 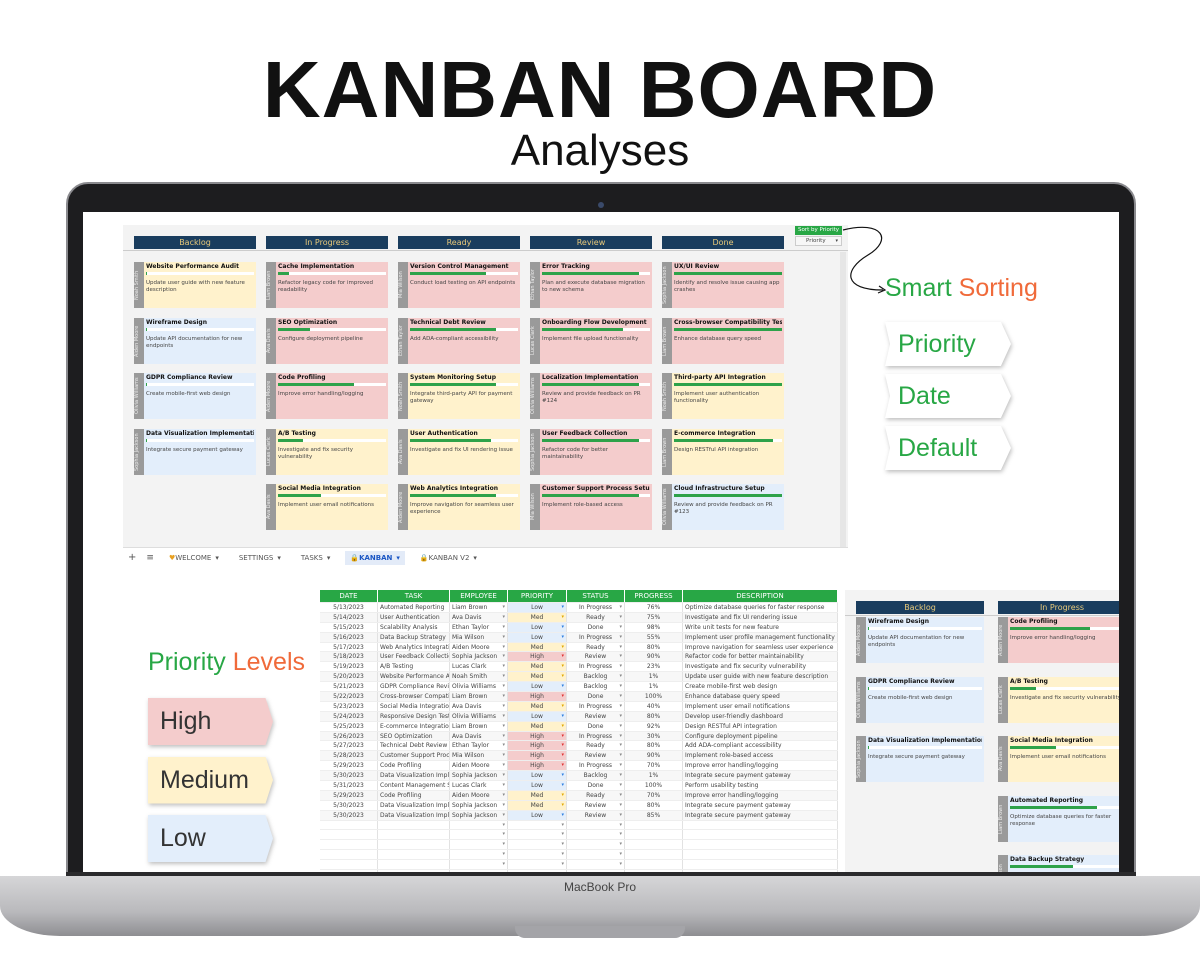 What do you see at coordinates (414, 596) in the screenshot?
I see `column-header-task: TASK` at bounding box center [414, 596].